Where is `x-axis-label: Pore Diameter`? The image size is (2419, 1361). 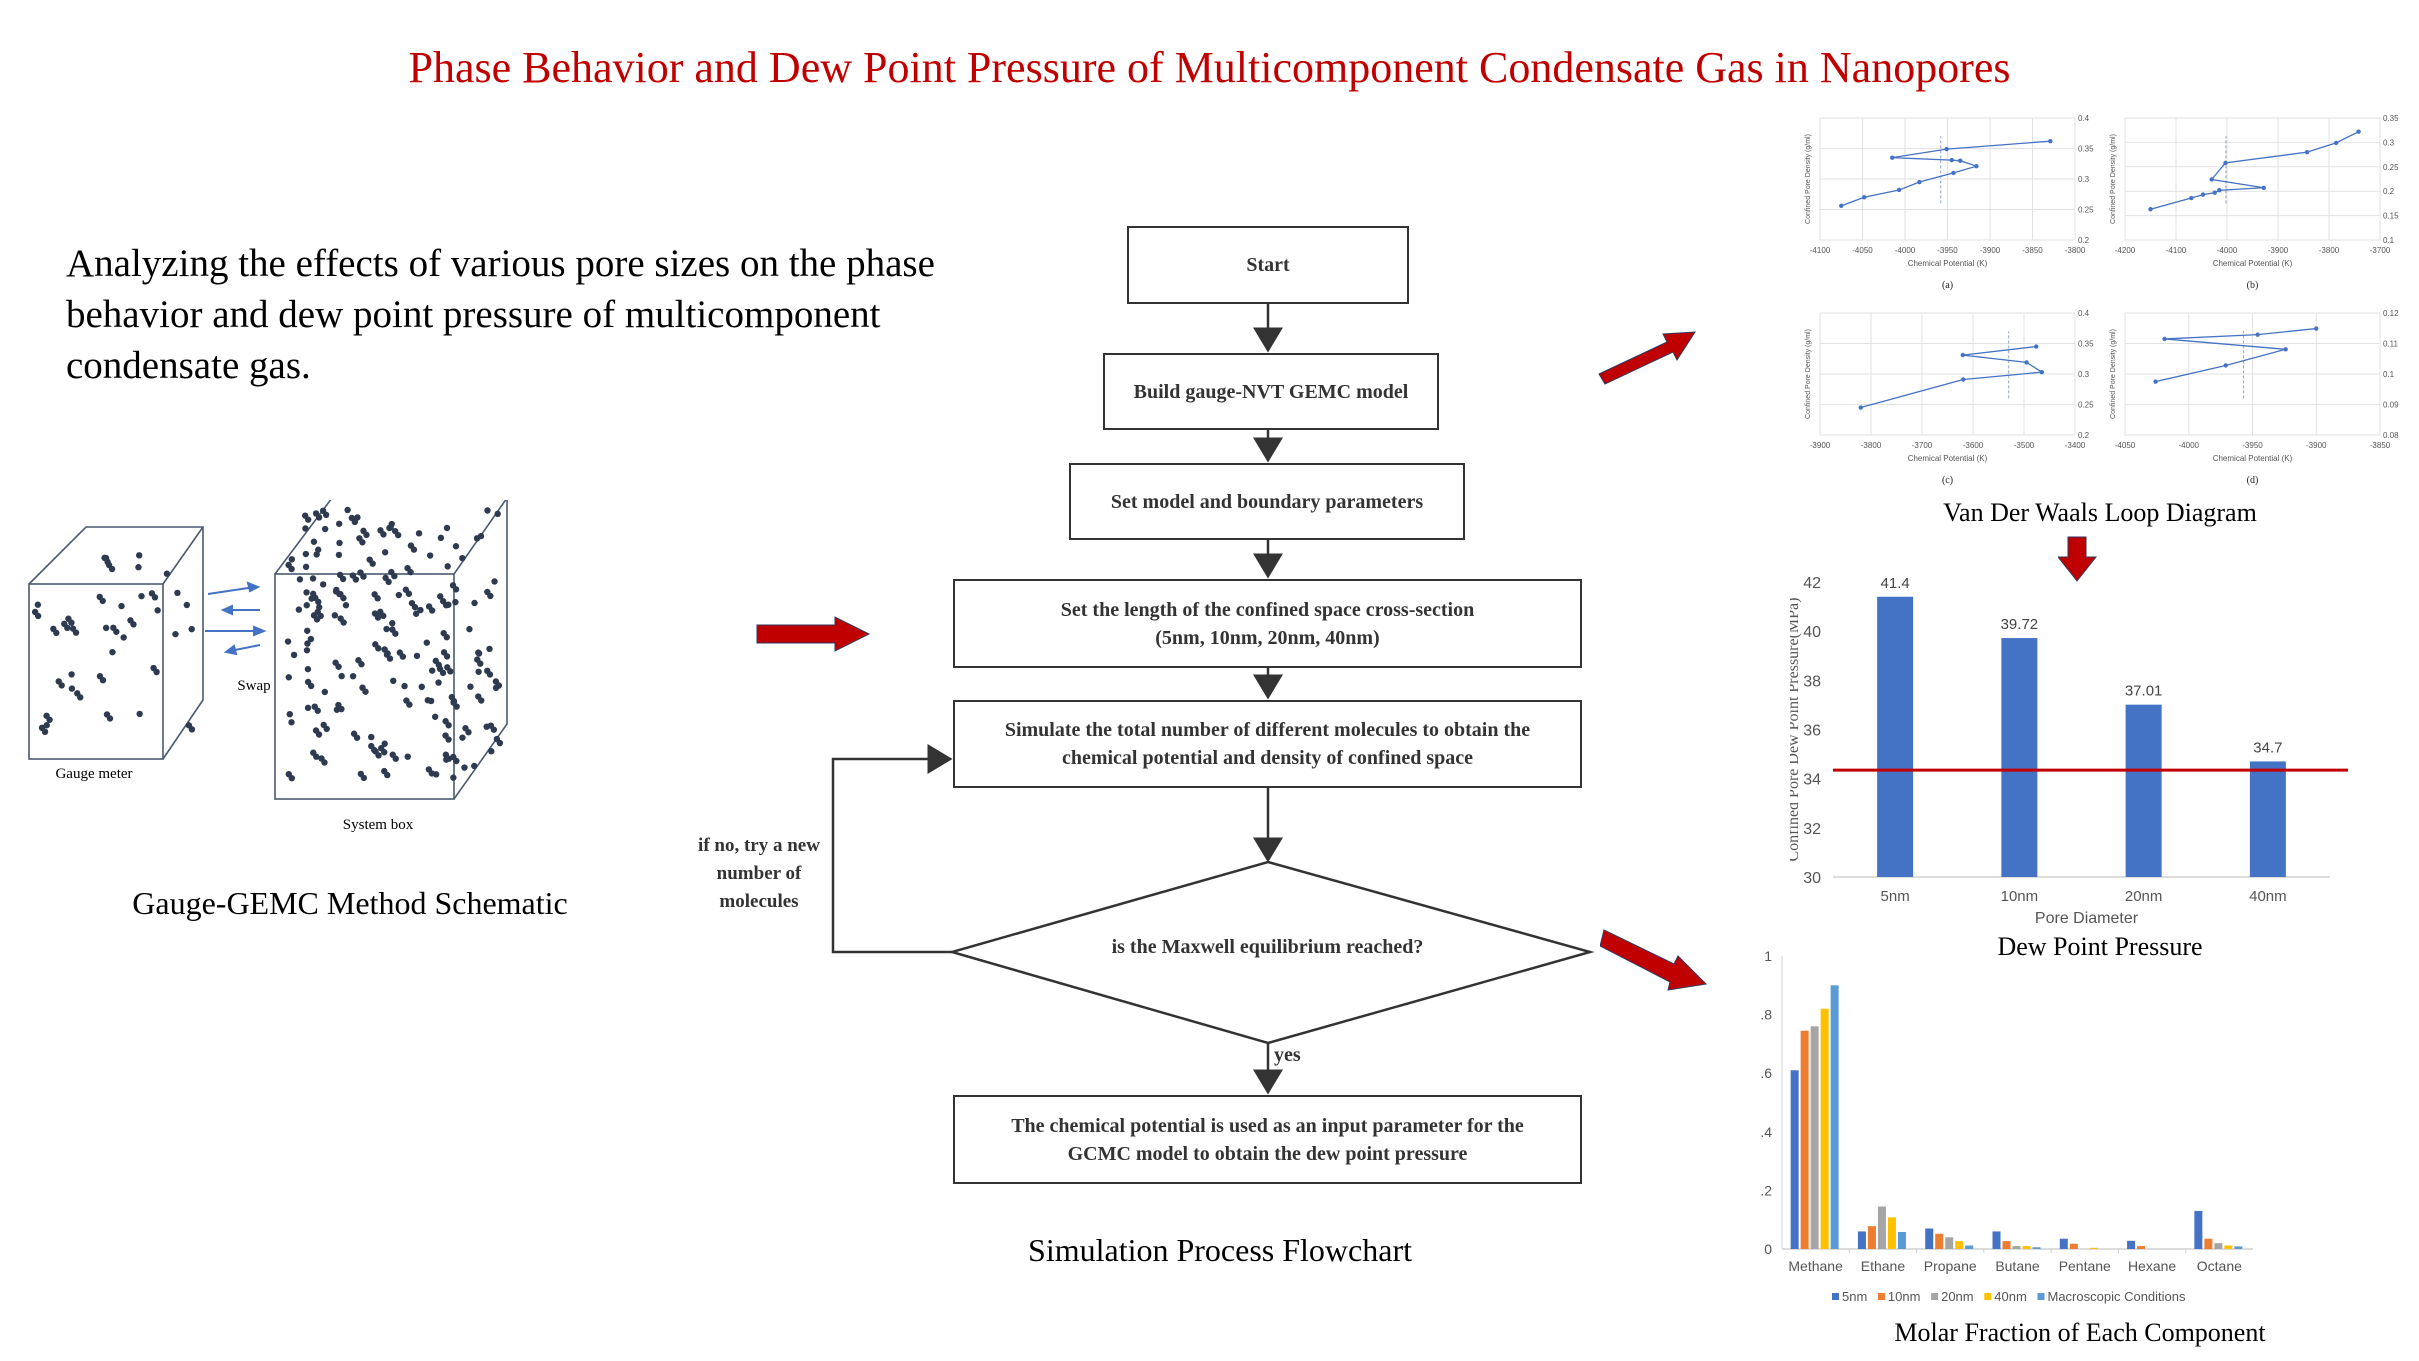
x-axis-label: Pore Diameter is located at coordinates (2087, 918).